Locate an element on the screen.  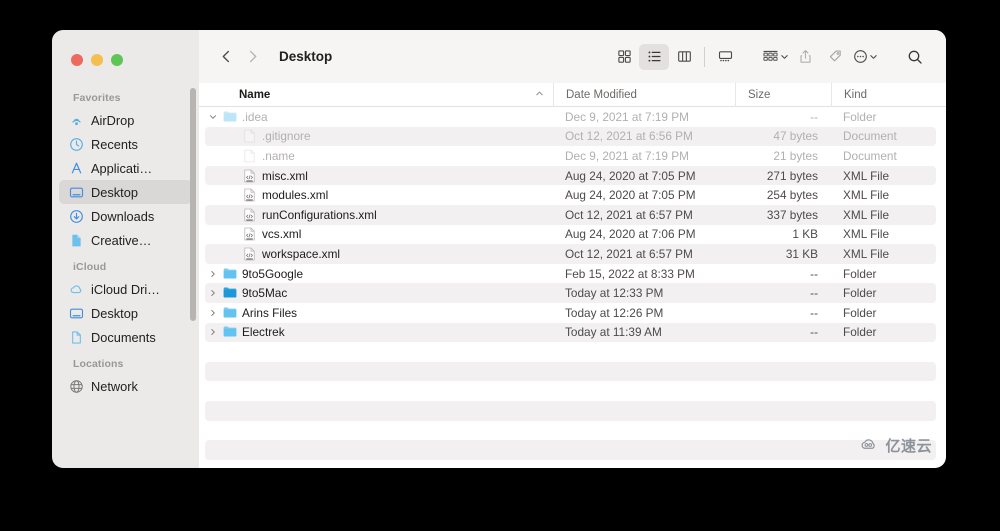
forward-button is located at coordinates (252, 57).